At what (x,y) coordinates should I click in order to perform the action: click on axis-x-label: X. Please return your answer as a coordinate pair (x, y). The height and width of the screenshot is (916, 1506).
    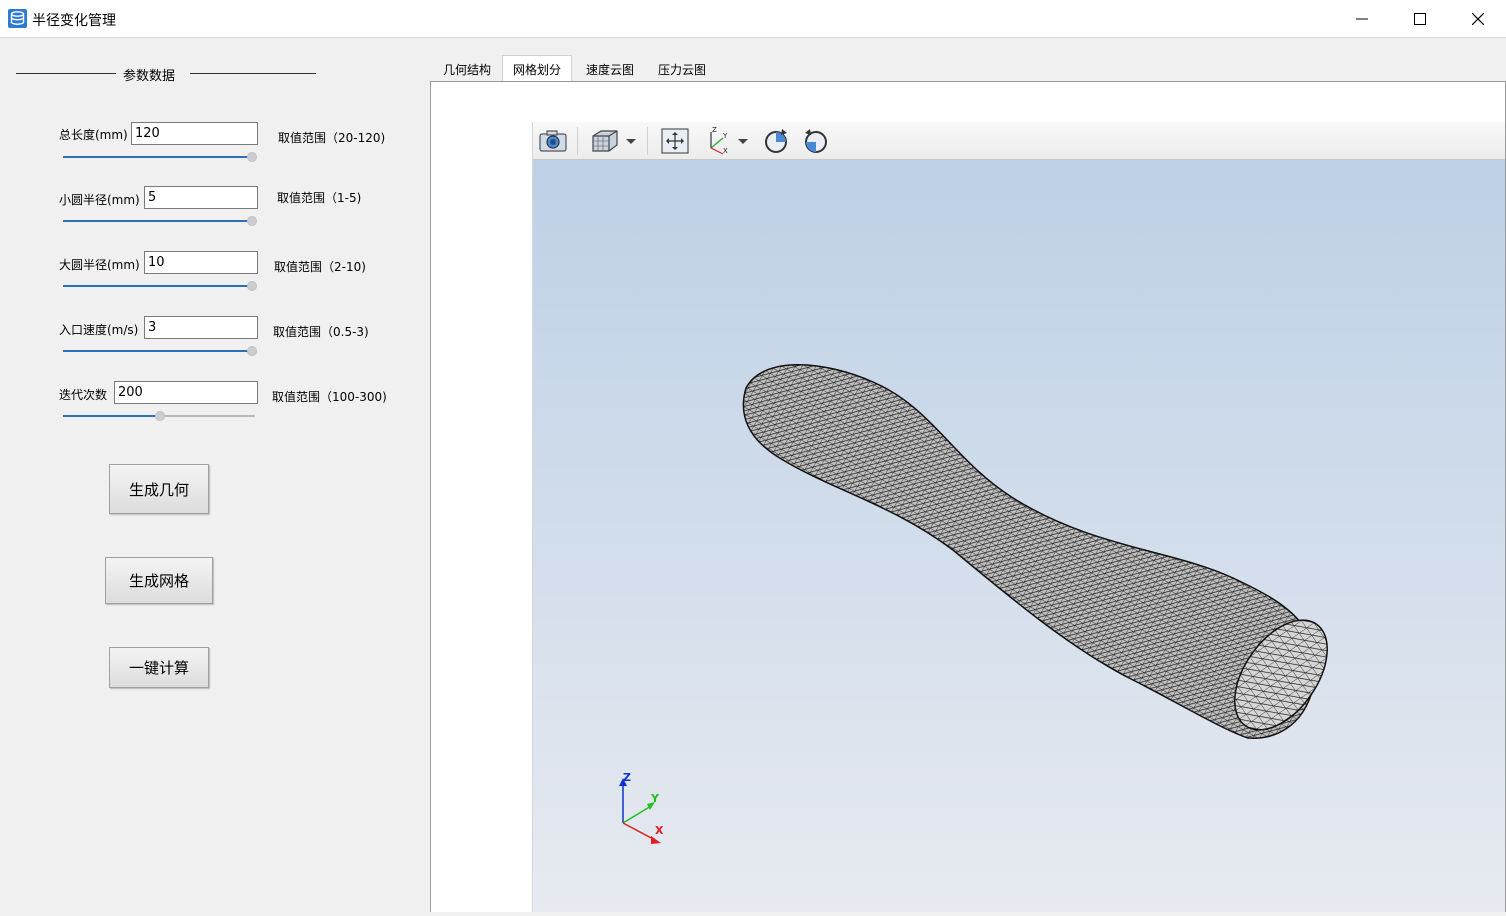
    Looking at the image, I should click on (659, 830).